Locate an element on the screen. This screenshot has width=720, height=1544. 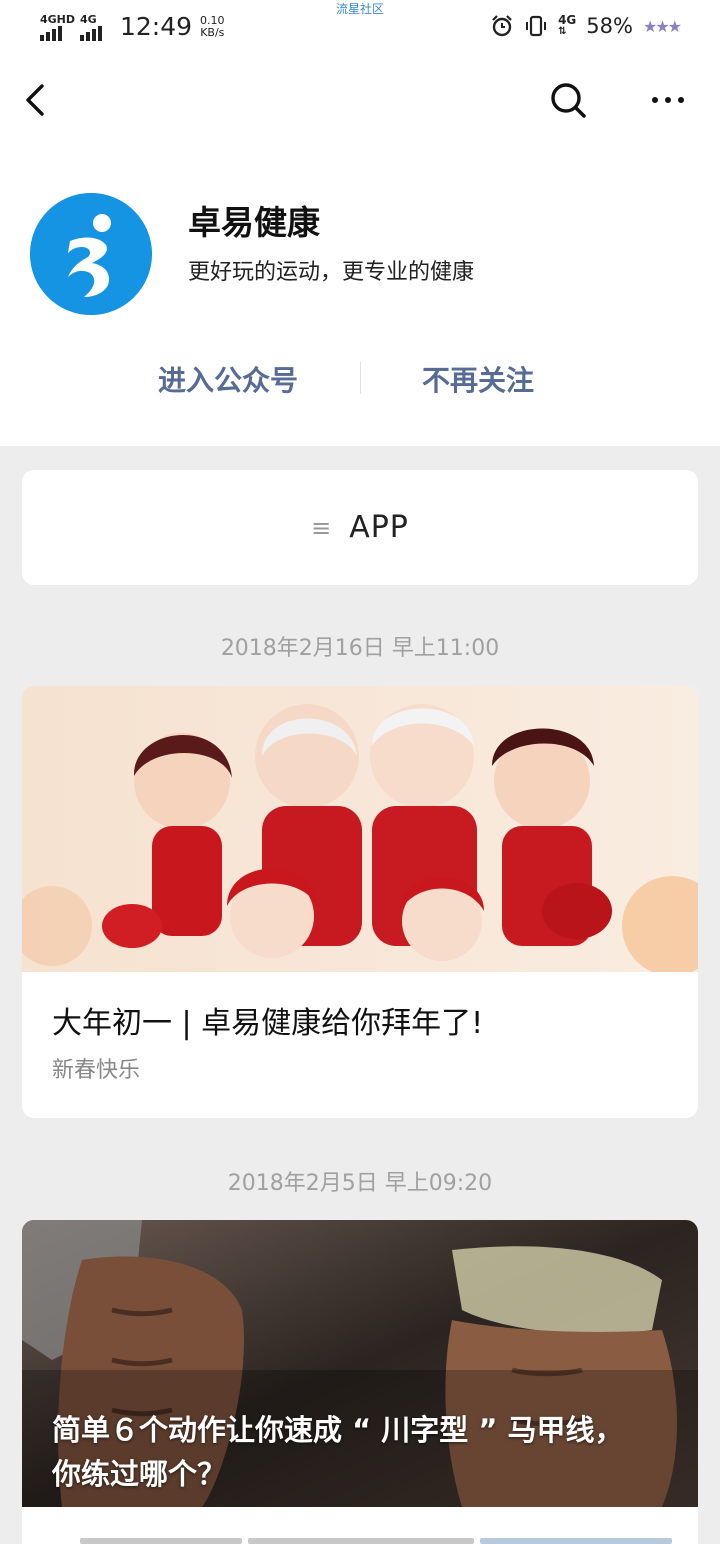
back-button is located at coordinates (38, 100).